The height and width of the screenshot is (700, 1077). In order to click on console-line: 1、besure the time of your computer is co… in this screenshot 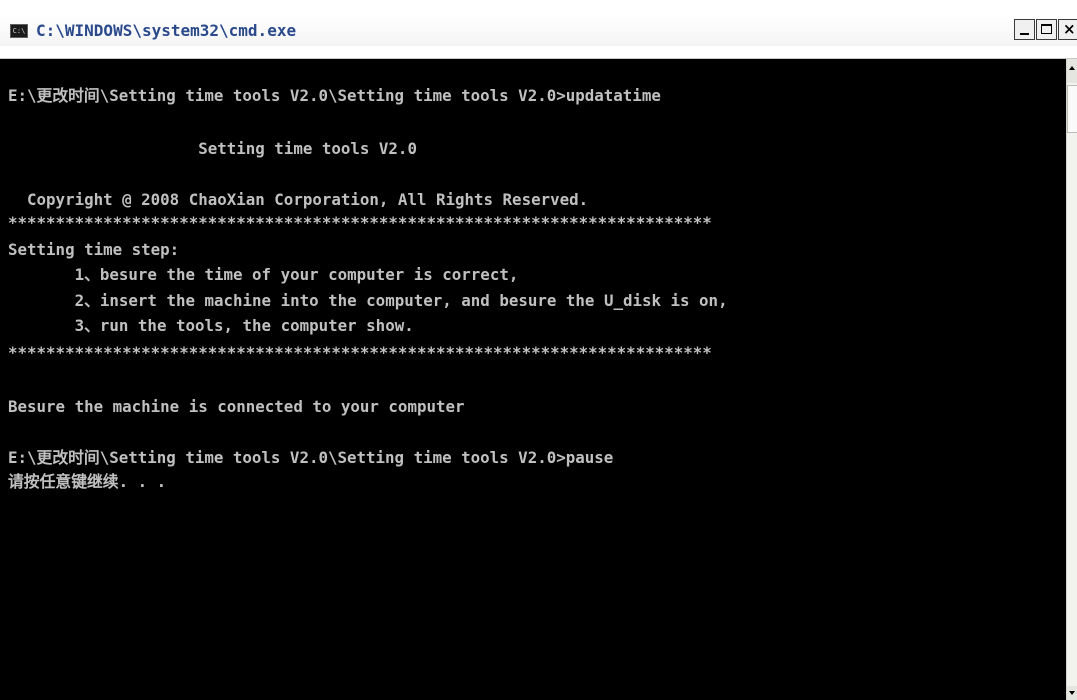, I will do `click(263, 274)`.